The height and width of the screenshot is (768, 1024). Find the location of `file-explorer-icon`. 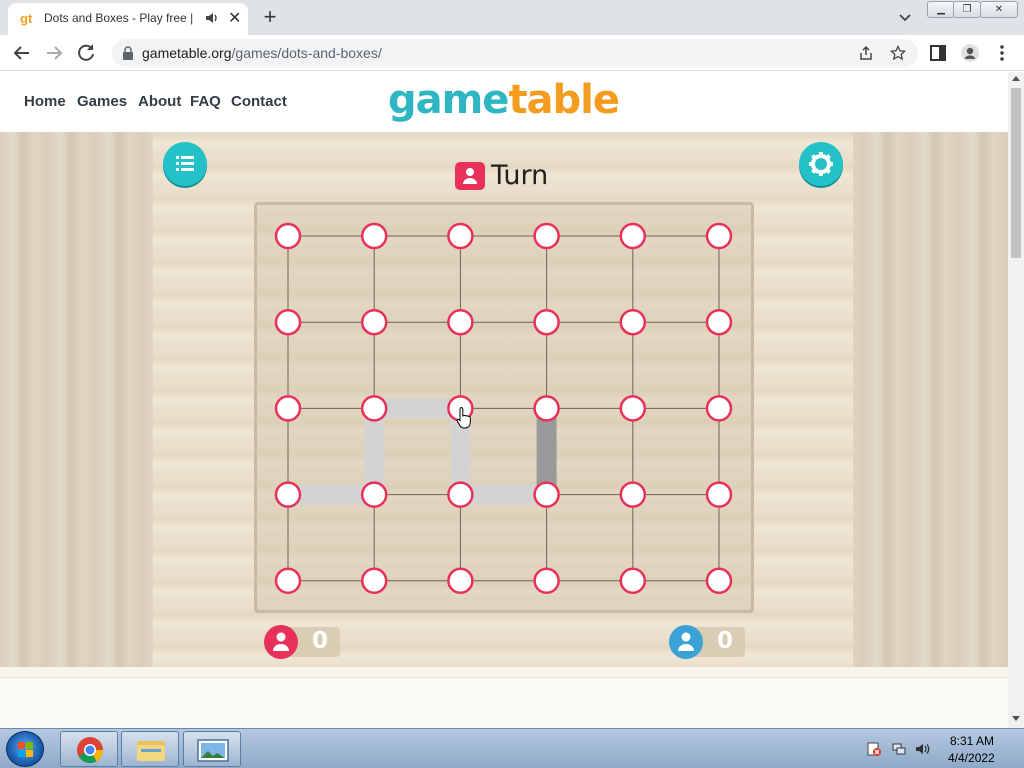

file-explorer-icon is located at coordinates (151, 751).